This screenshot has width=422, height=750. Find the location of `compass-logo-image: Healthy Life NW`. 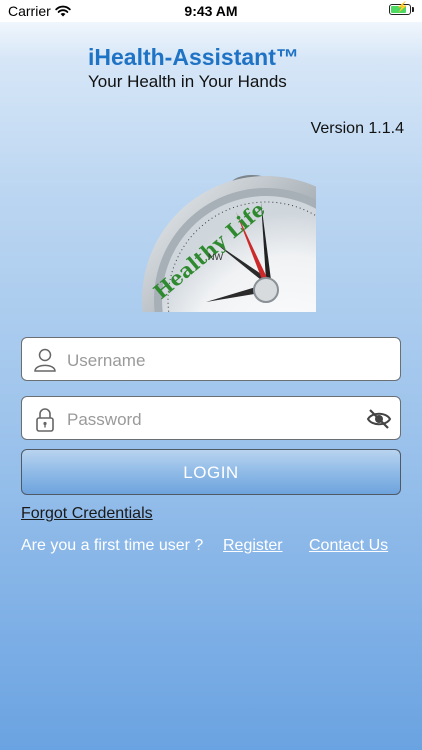

compass-logo-image: Healthy Life NW is located at coordinates (229, 243).